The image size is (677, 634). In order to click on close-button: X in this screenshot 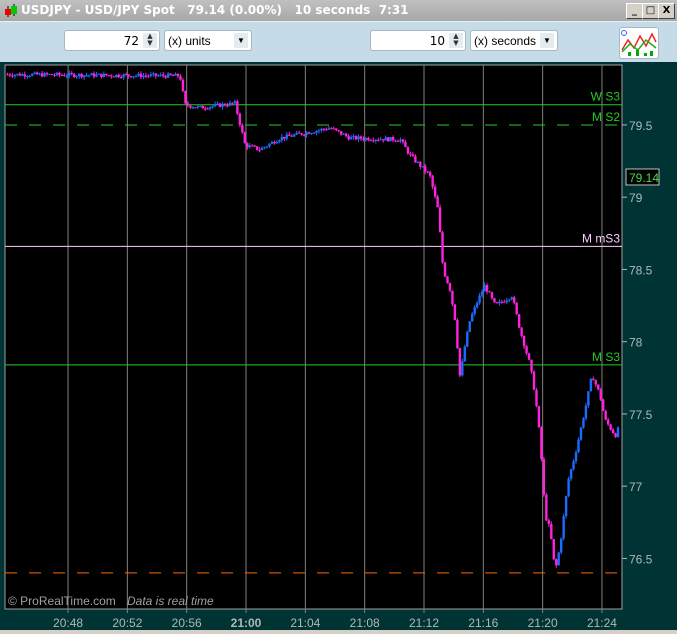, I will do `click(666, 11)`.